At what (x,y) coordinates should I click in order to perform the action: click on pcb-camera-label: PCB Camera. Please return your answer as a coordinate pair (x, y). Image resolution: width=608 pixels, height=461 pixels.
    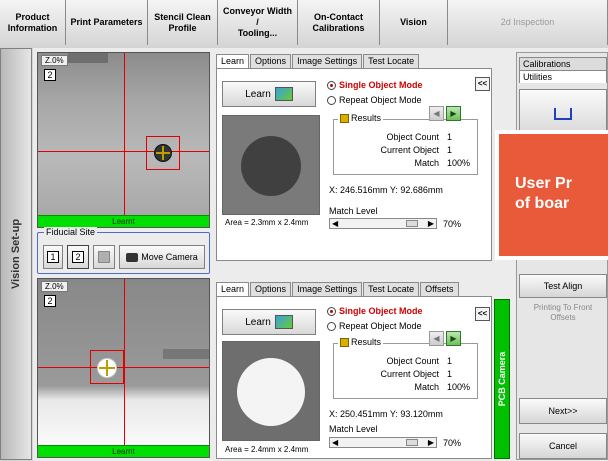
    Looking at the image, I should click on (502, 379).